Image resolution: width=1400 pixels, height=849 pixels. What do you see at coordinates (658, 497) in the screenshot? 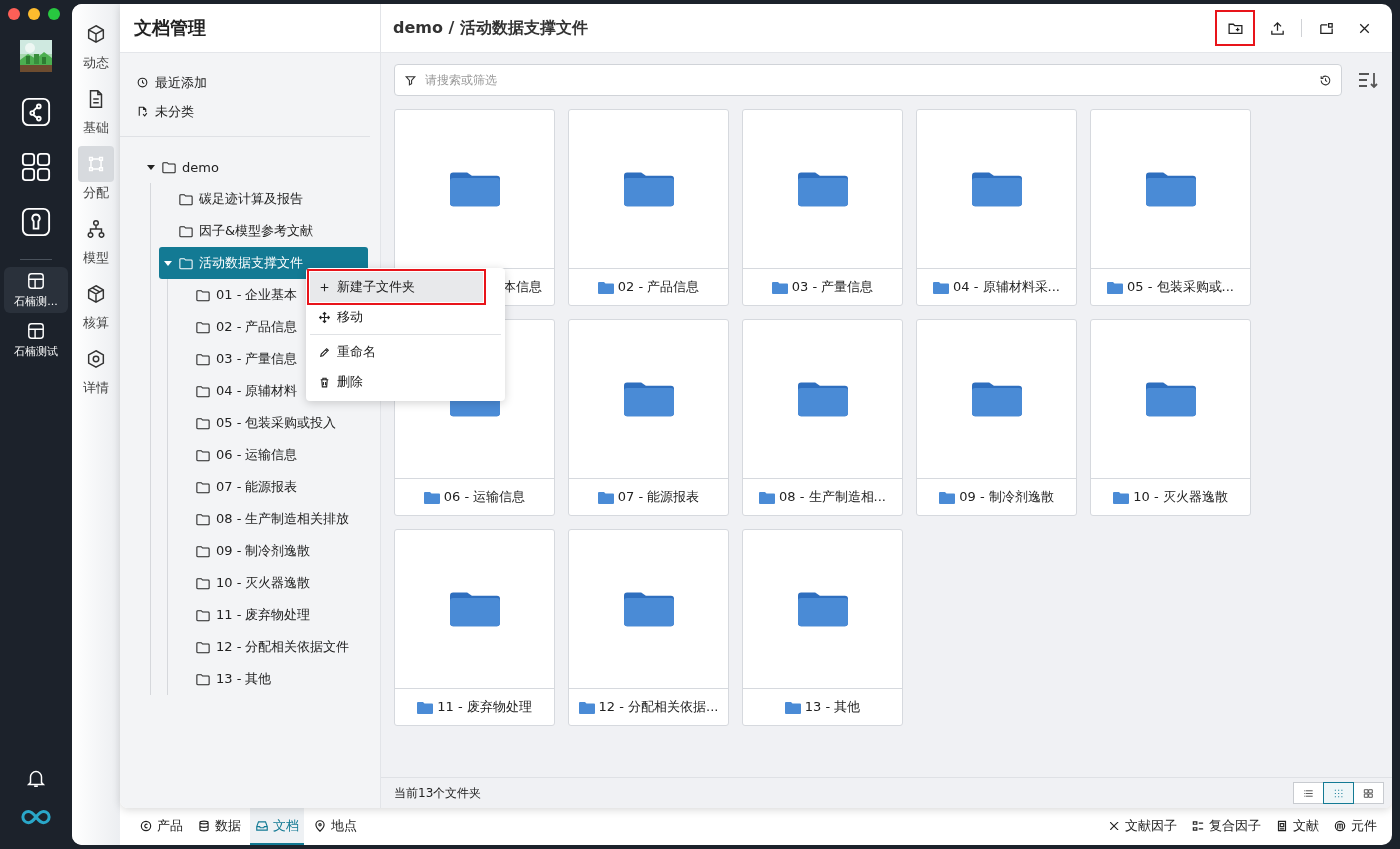
I see `folder-name: 07 - 能源报表` at bounding box center [658, 497].